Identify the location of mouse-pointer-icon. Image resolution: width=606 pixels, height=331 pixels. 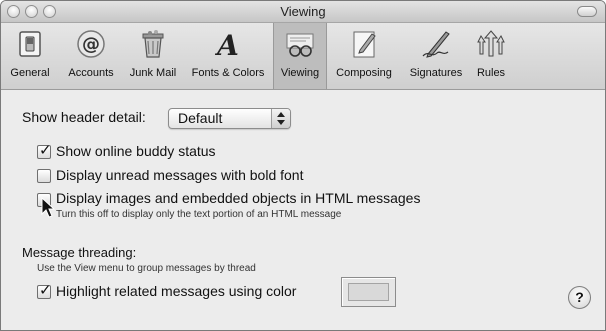
(48, 207).